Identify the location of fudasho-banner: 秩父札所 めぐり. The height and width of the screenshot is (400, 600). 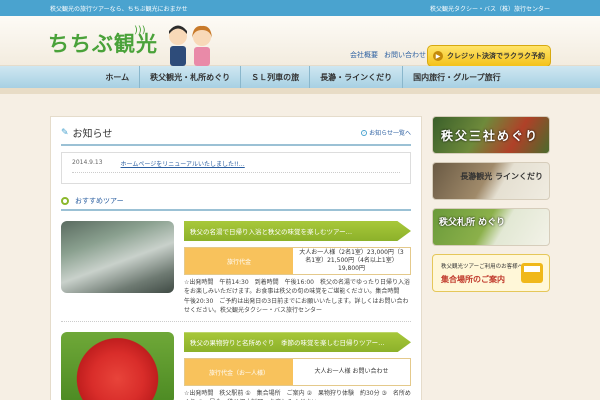
(491, 227).